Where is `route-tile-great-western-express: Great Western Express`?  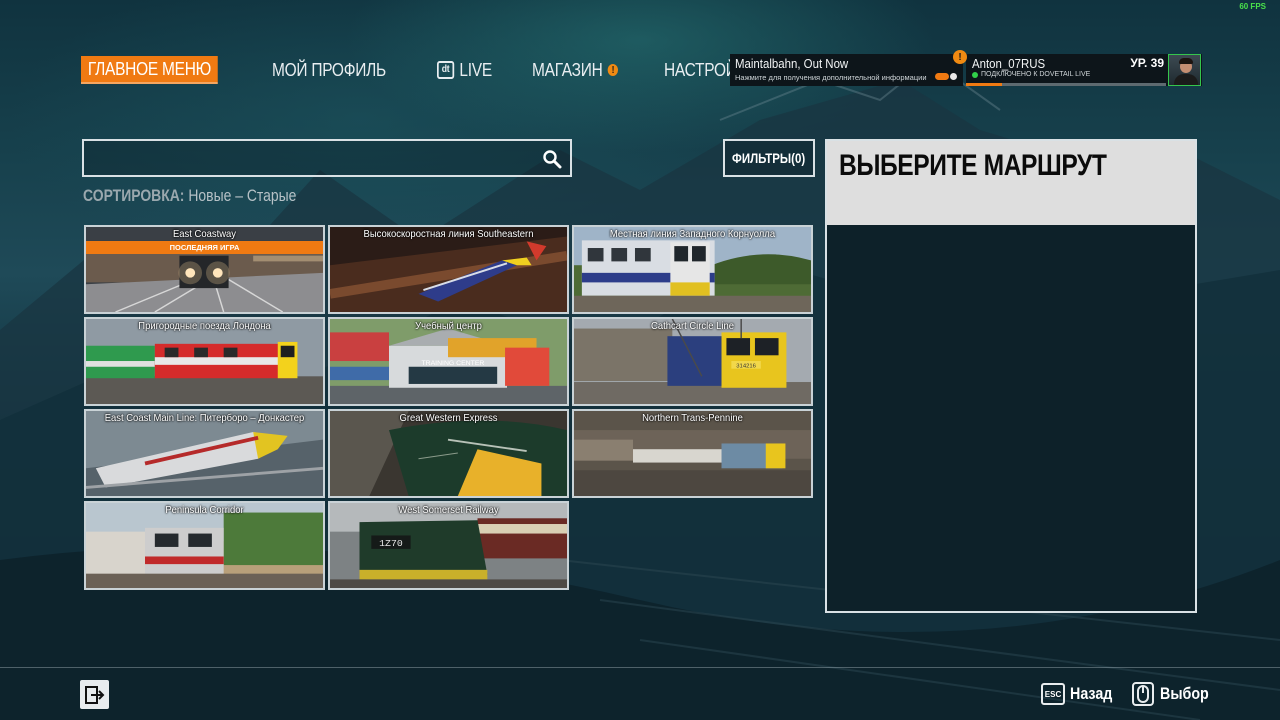 route-tile-great-western-express: Great Western Express is located at coordinates (448, 453).